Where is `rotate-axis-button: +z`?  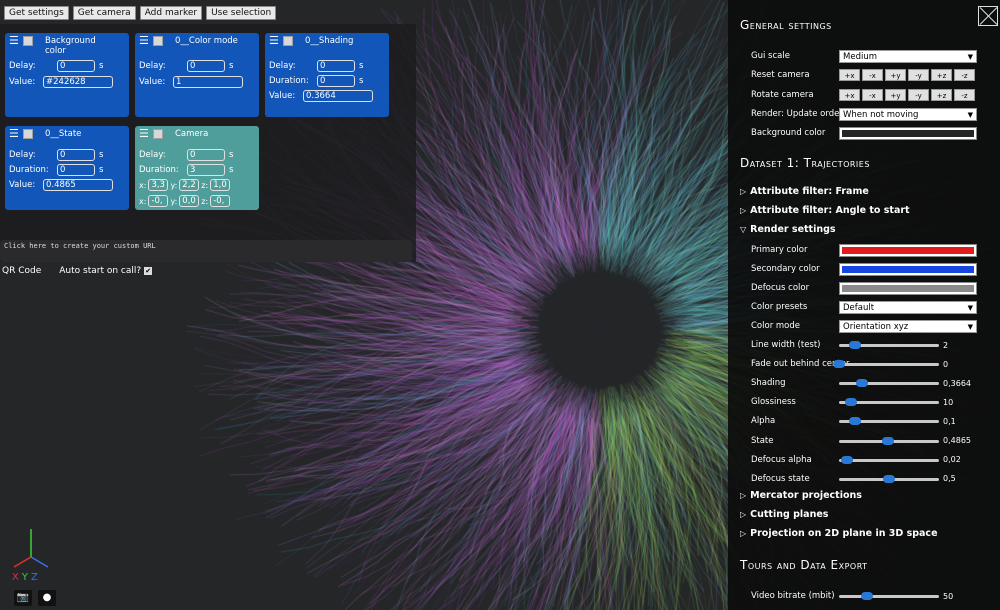
rotate-axis-button: +z is located at coordinates (941, 95).